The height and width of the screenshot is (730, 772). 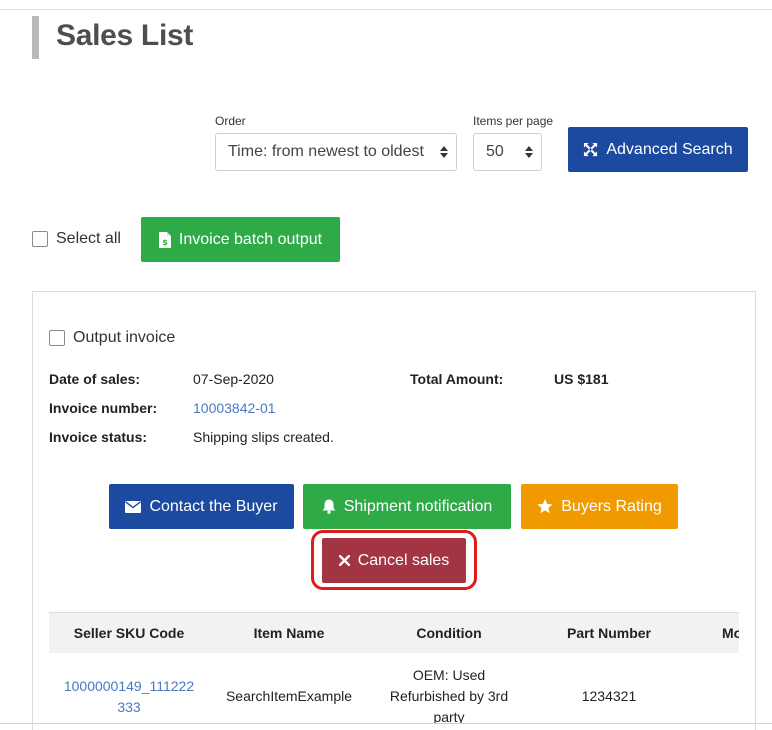 What do you see at coordinates (129, 686) in the screenshot?
I see `sku-line-1: 1000000149_111222` at bounding box center [129, 686].